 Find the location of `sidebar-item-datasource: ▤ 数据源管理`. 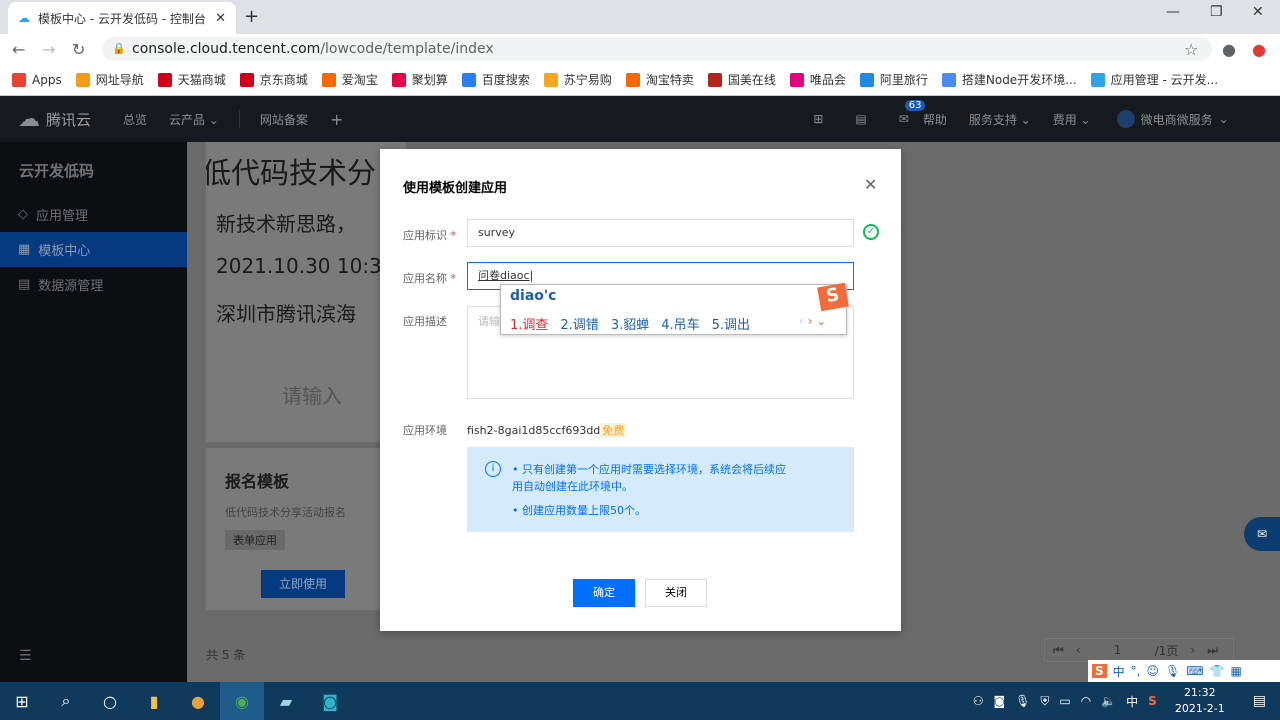

sidebar-item-datasource: ▤ 数据源管理 is located at coordinates (93, 284).